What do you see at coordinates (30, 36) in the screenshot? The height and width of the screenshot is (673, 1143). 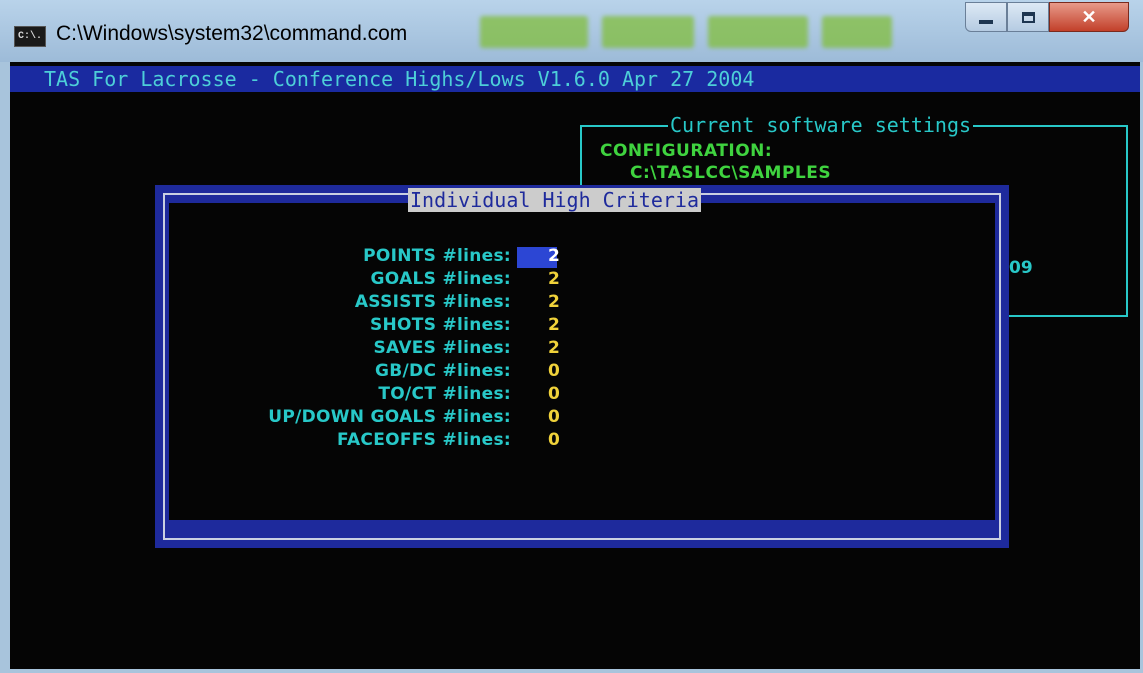 I see `command-prompt-icon: C:\.` at bounding box center [30, 36].